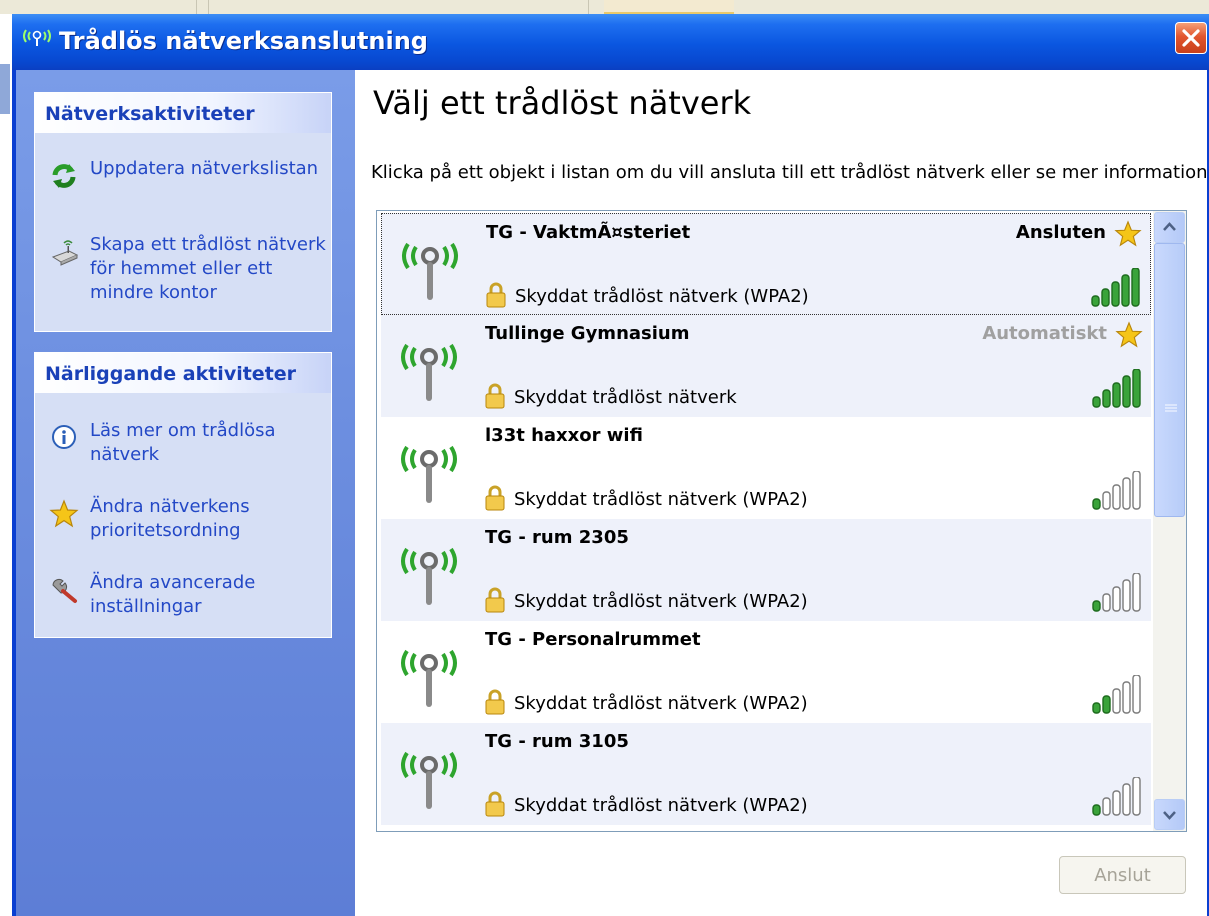 This screenshot has width=1209, height=916. Describe the element at coordinates (588, 232) in the screenshot. I see `network-name: TG - VaktmÃ¤steriet` at that location.